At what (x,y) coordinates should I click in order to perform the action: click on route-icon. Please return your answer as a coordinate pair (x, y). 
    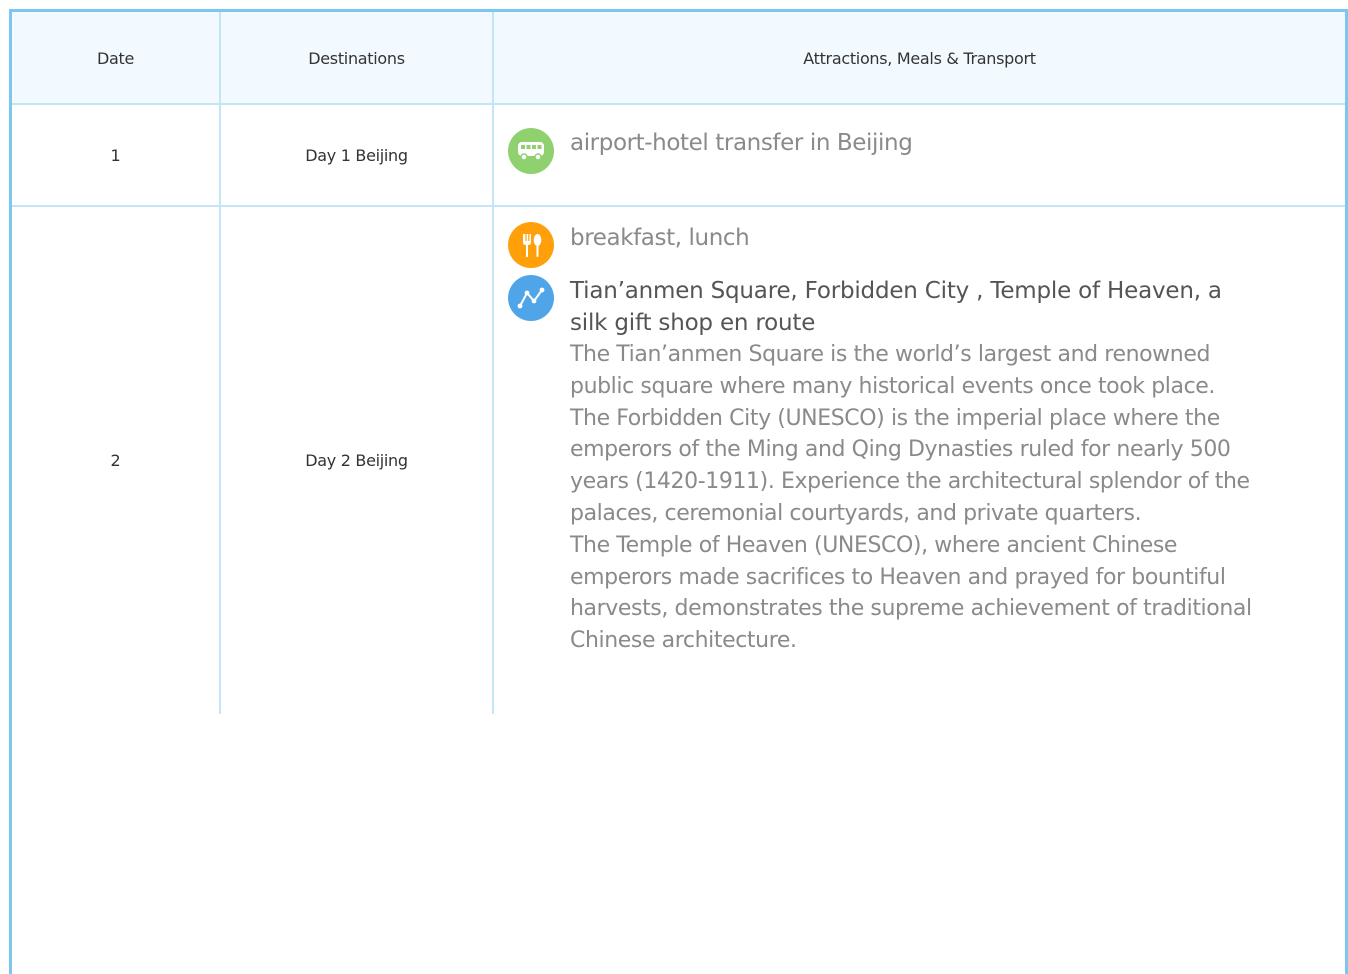
    Looking at the image, I should click on (531, 298).